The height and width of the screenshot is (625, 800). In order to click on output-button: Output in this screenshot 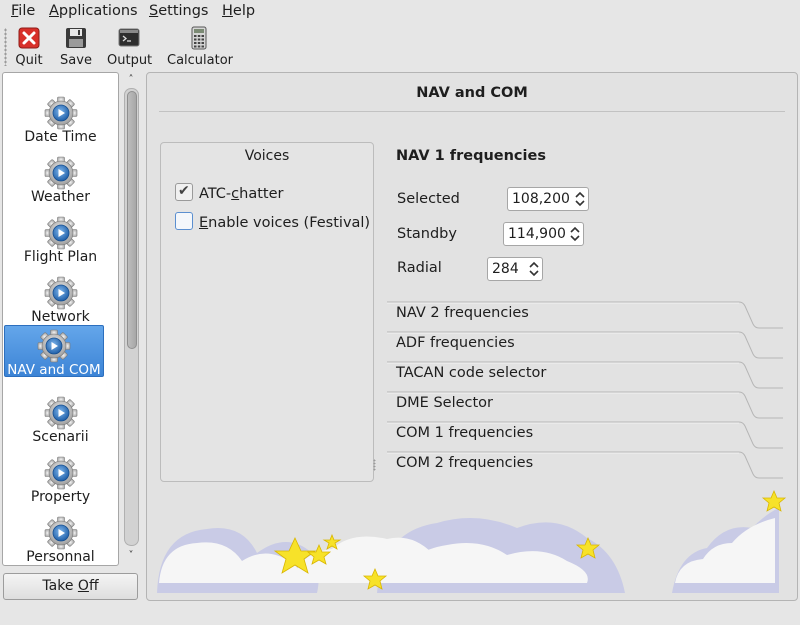, I will do `click(130, 47)`.